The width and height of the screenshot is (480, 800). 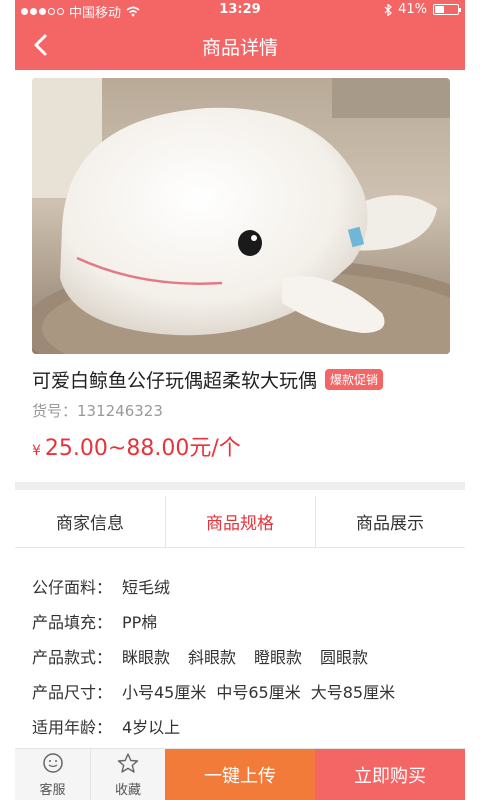 I want to click on detail-tabs: 商家信息 商品规格 商品展示, so click(x=240, y=522).